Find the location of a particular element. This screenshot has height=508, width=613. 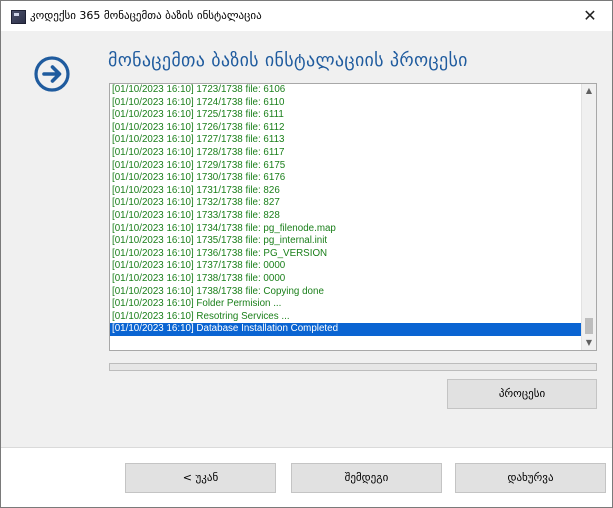

log-line: [01/10/2023 16:10] 1725/1738 file: 6111 is located at coordinates (345, 115).